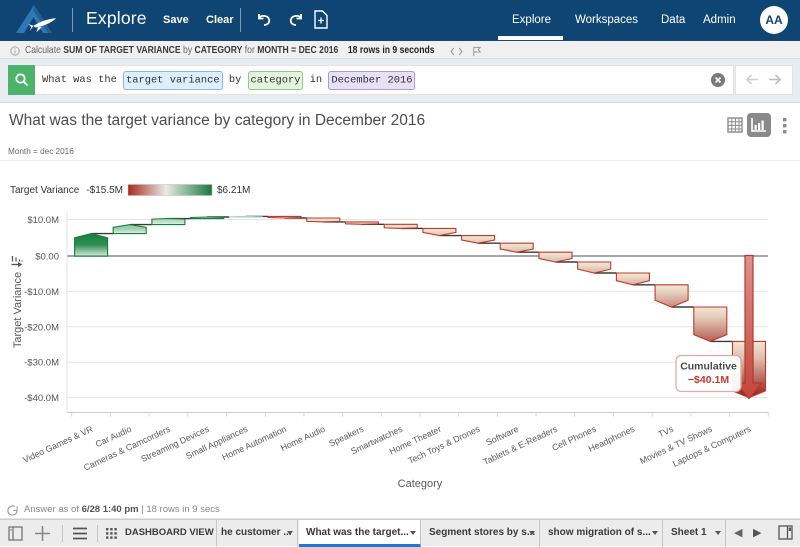  Describe the element at coordinates (41, 292) in the screenshot. I see `svg-text: -$10.0M` at that location.